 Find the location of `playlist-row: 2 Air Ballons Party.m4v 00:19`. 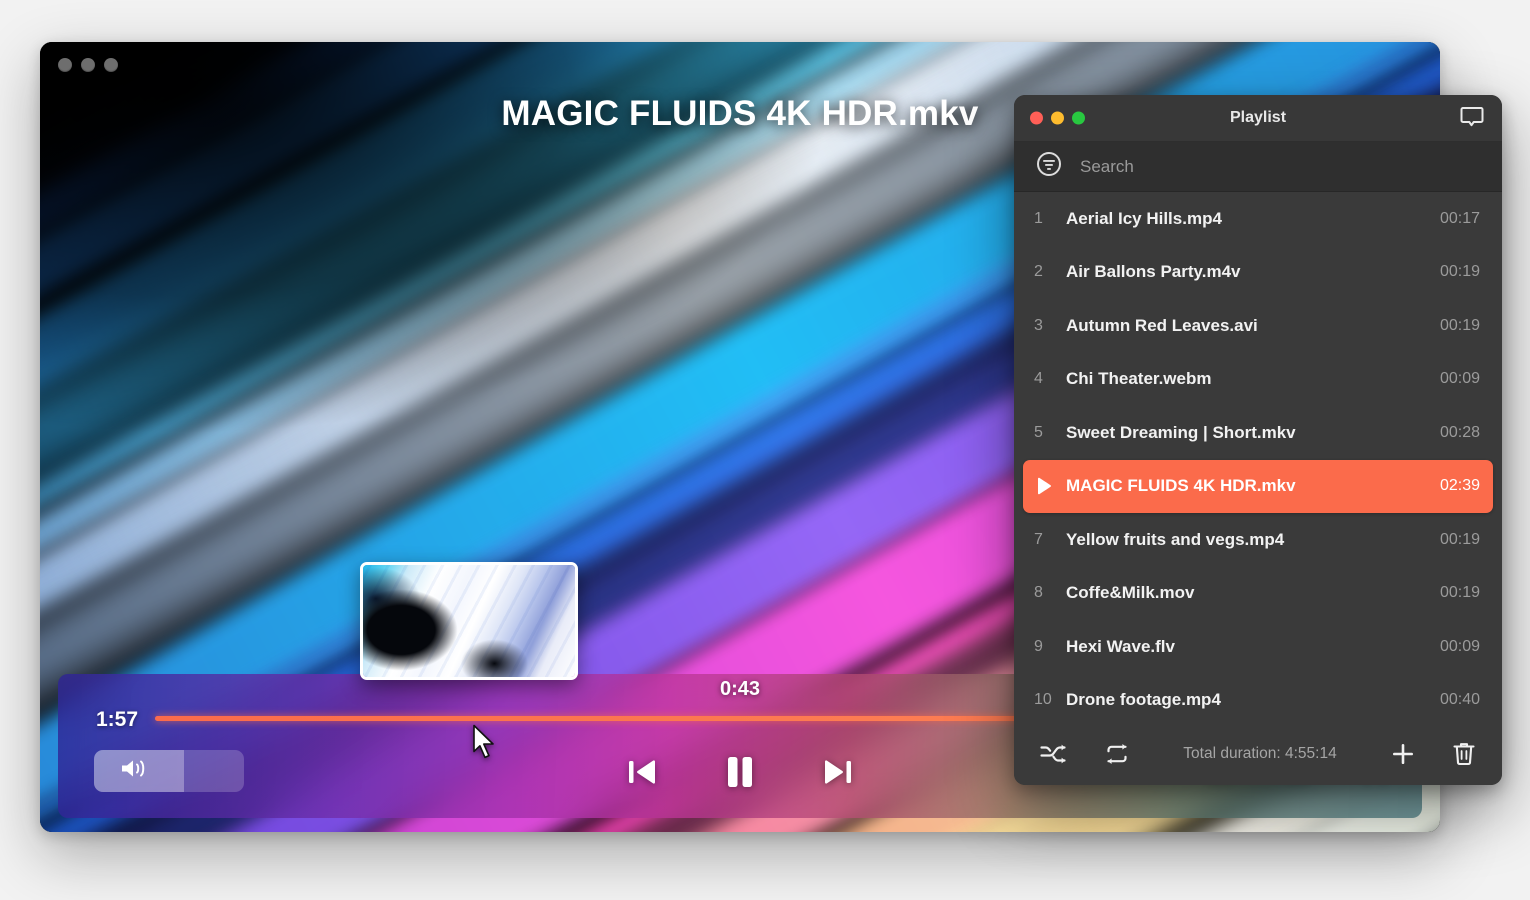

playlist-row: 2 Air Ballons Party.m4v 00:19 is located at coordinates (1258, 273).